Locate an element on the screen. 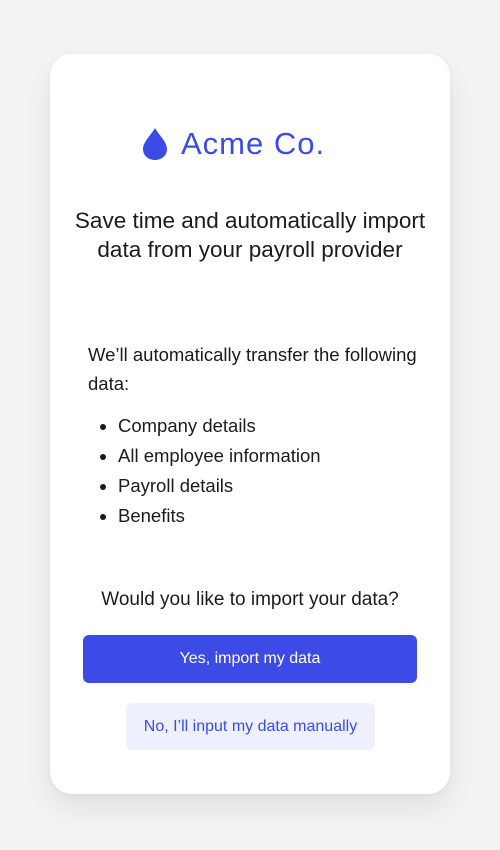 The image size is (500, 850). import-data-button: Yes, import my data is located at coordinates (250, 659).